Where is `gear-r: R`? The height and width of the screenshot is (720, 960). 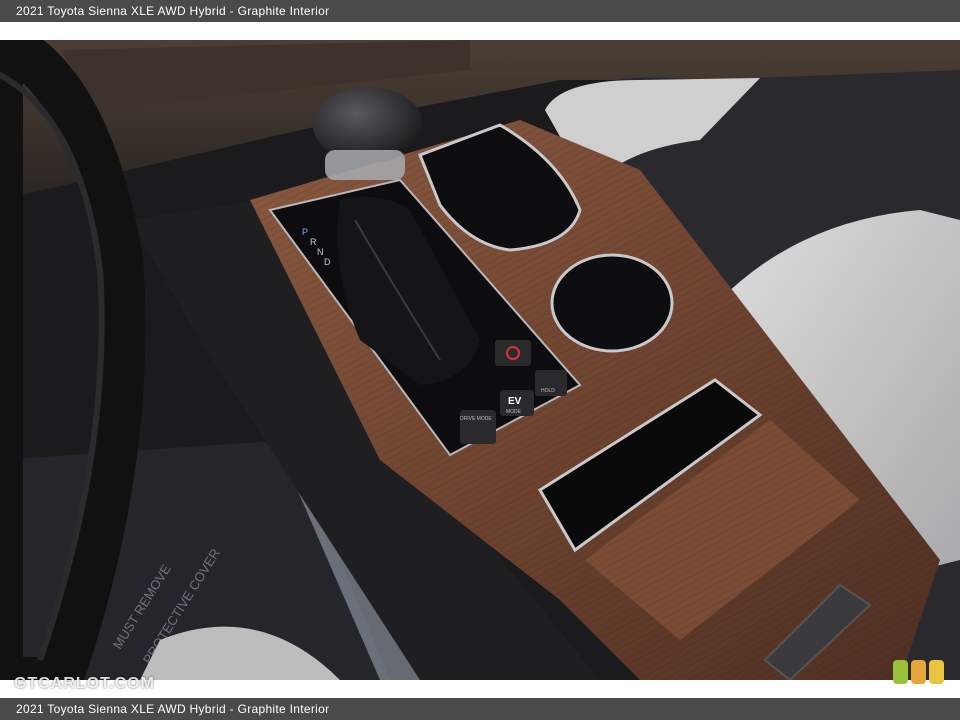
gear-r: R is located at coordinates (313, 242).